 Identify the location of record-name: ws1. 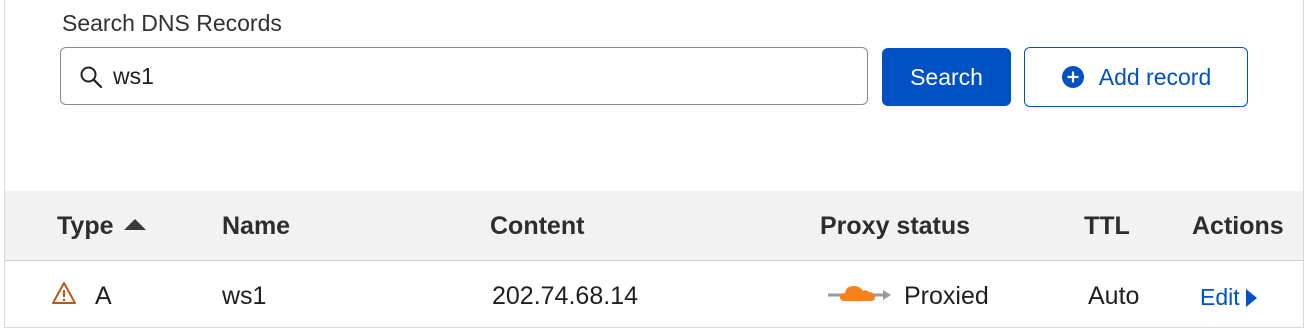
(244, 296).